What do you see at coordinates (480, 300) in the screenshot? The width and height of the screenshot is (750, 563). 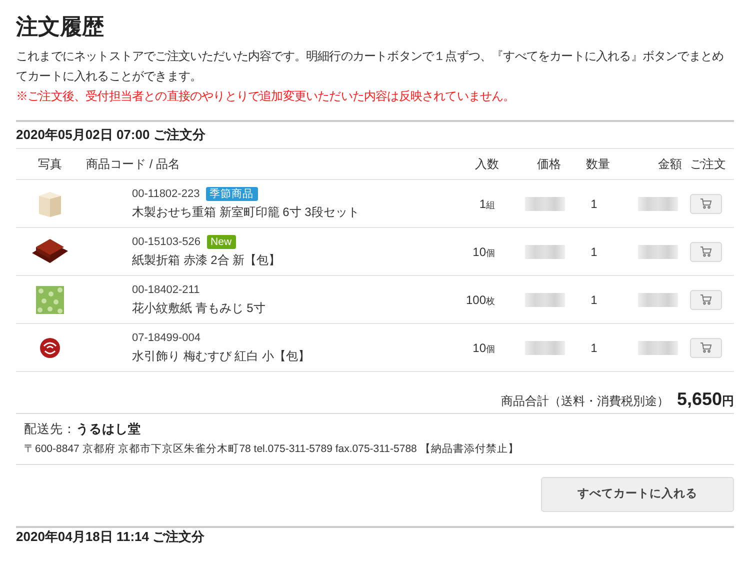 I see `pack-quantity: 100枚` at bounding box center [480, 300].